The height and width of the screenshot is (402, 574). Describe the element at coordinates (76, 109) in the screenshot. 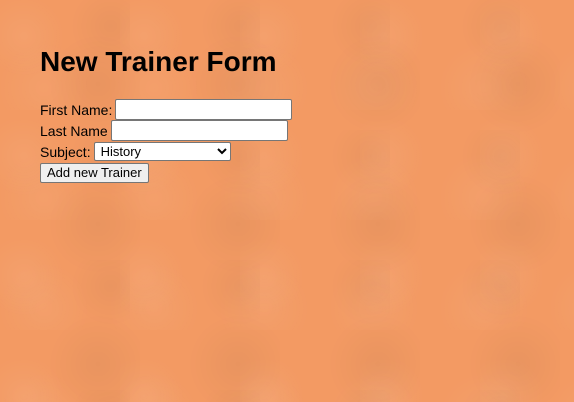

I see `first-name-label: First Name:` at that location.